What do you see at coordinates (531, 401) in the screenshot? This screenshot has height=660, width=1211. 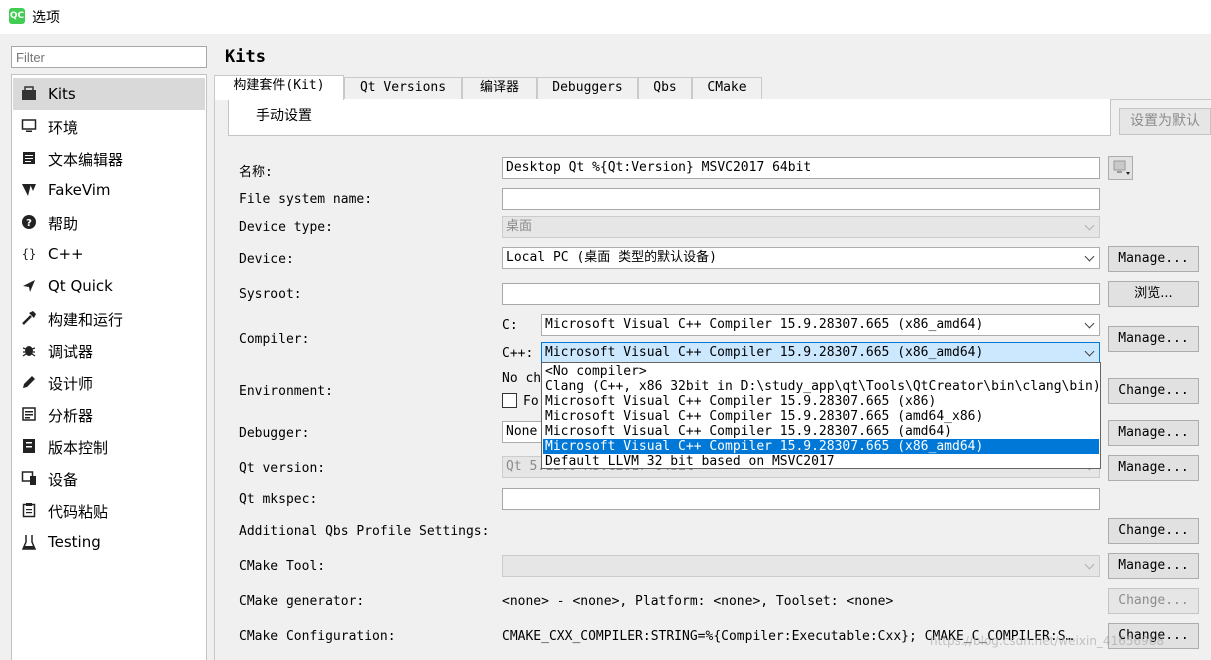 I see `environment-checkbox-label: Fo` at bounding box center [531, 401].